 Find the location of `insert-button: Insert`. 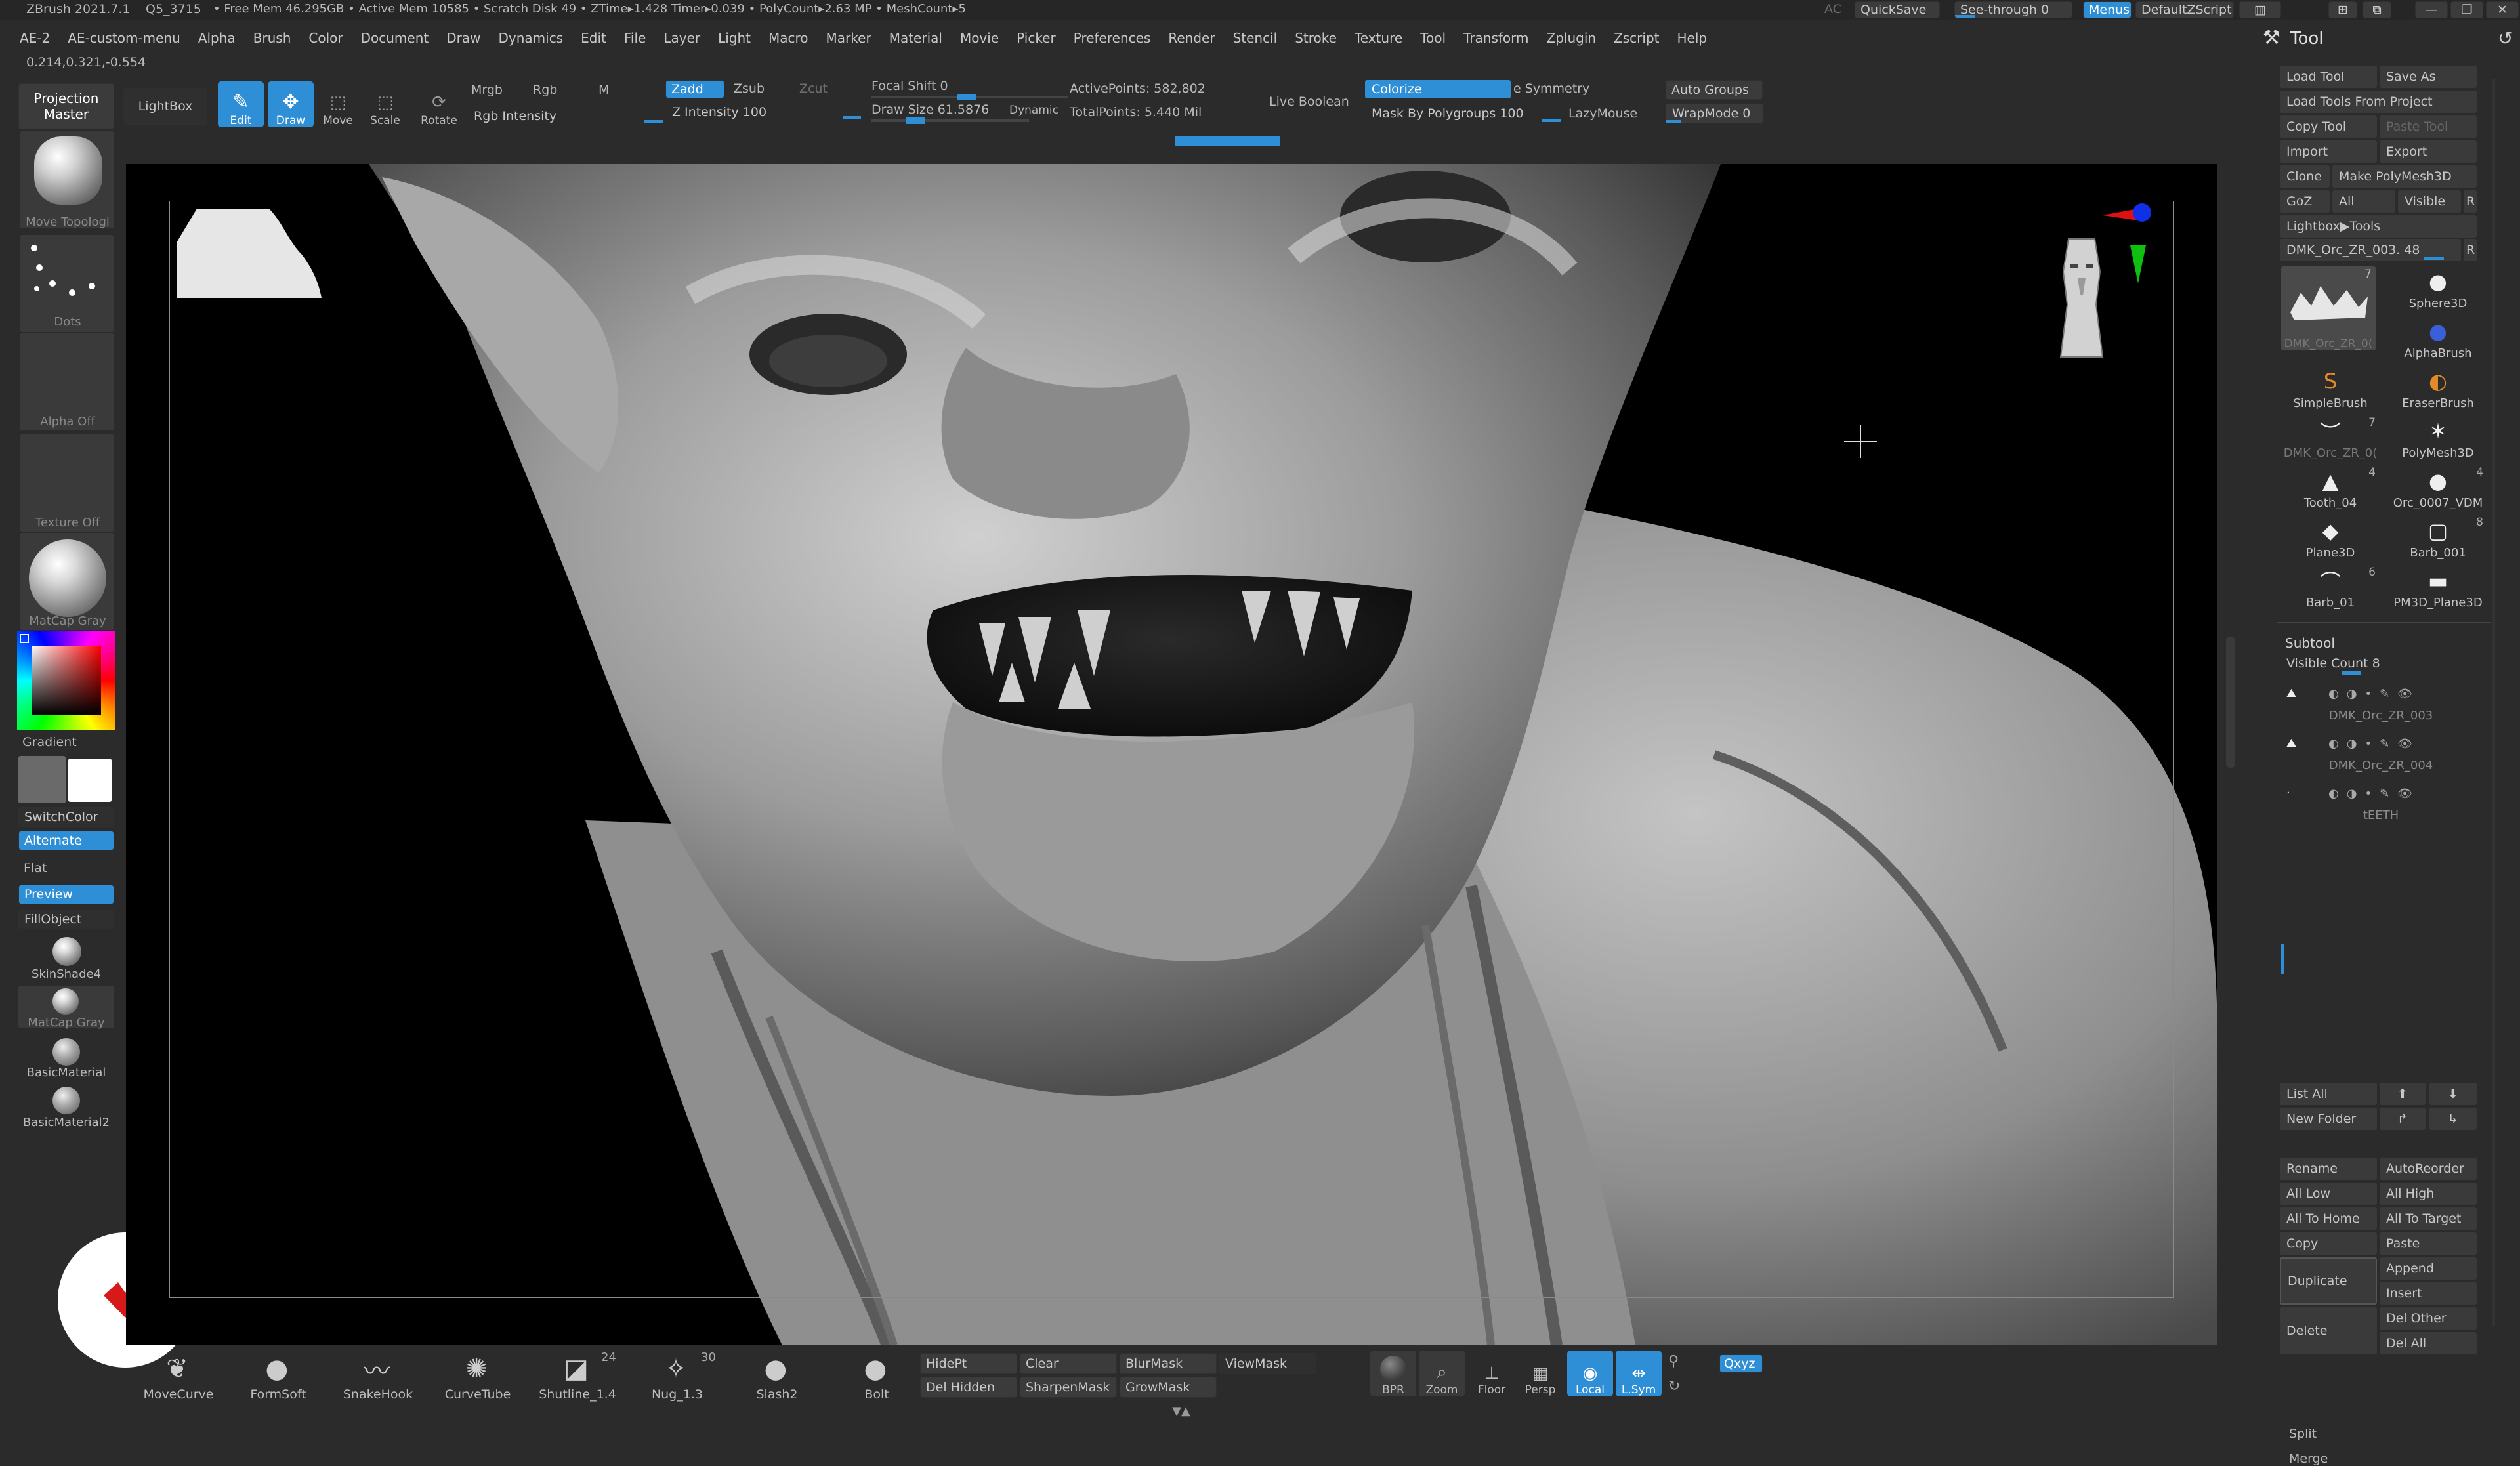

insert-button: Insert is located at coordinates (2428, 1293).